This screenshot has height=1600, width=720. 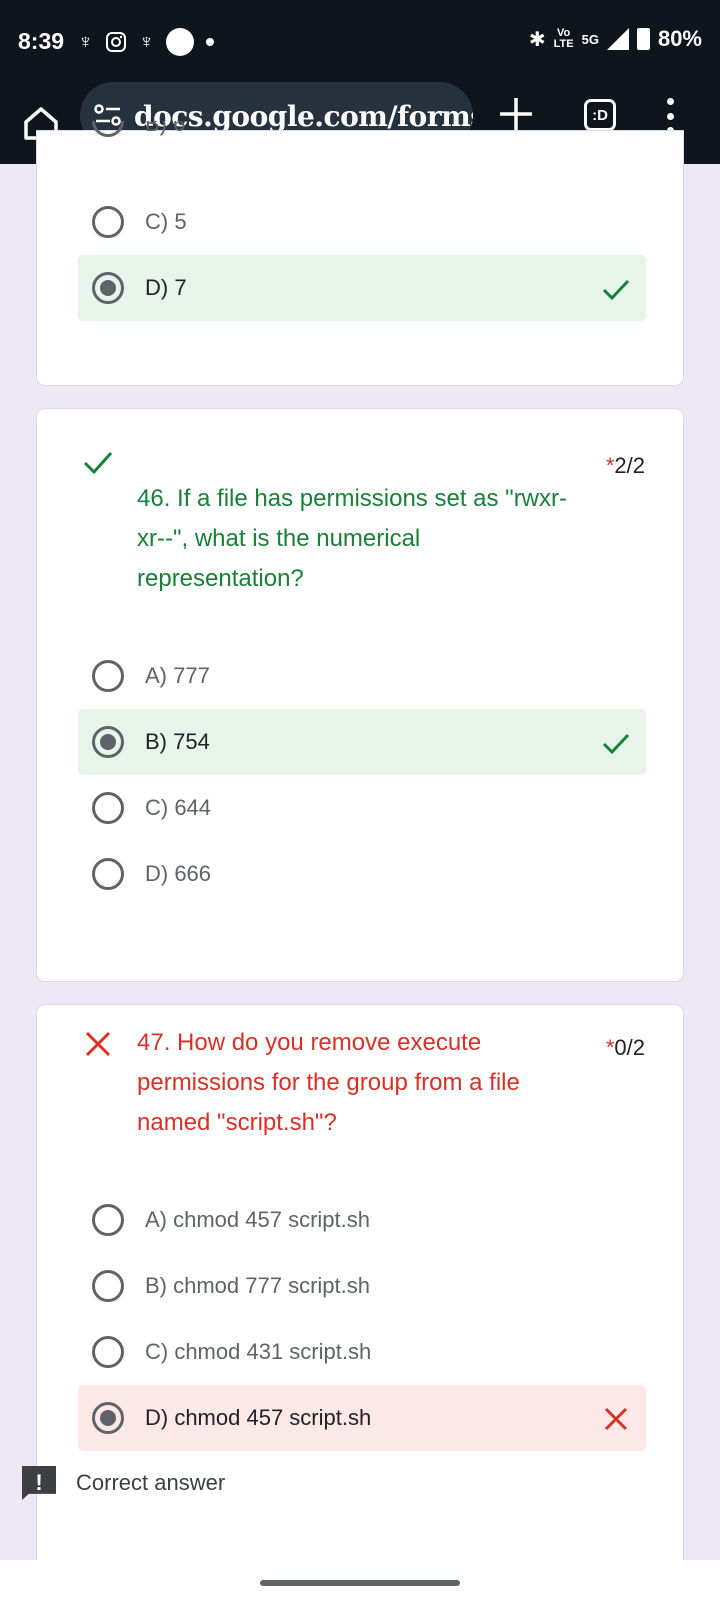 What do you see at coordinates (360, 41) in the screenshot?
I see `status-bar: 8:39 ♆ ♆ ✱ Vo LTE 5G 80%` at bounding box center [360, 41].